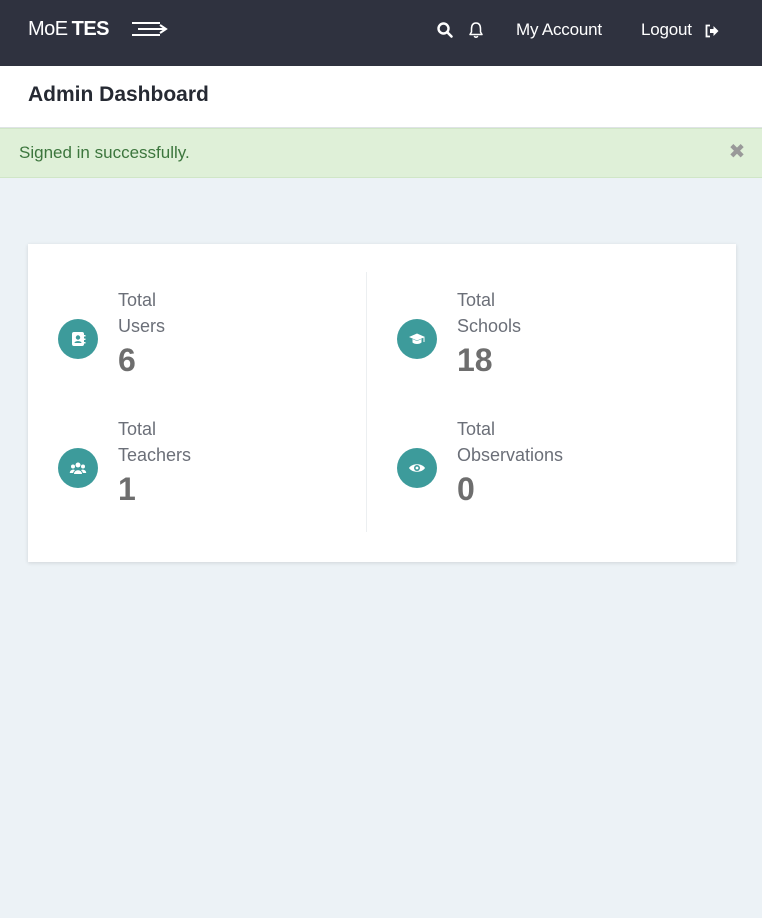  What do you see at coordinates (547, 345) in the screenshot?
I see `stat-total-schools: Total Schools 18` at bounding box center [547, 345].